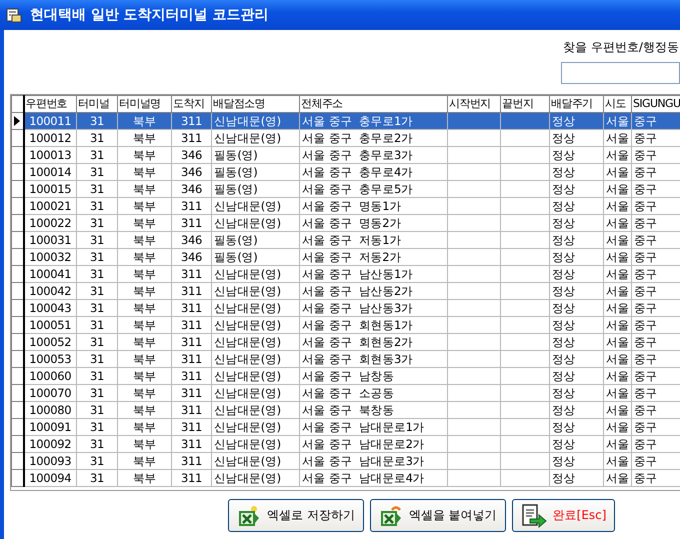 Image resolution: width=680 pixels, height=539 pixels. Describe the element at coordinates (346, 223) in the screenshot. I see `table-row: 100022 31 북부 311 신남대문(영) 서울 중구 명동2가 정상 서울 중구` at that location.